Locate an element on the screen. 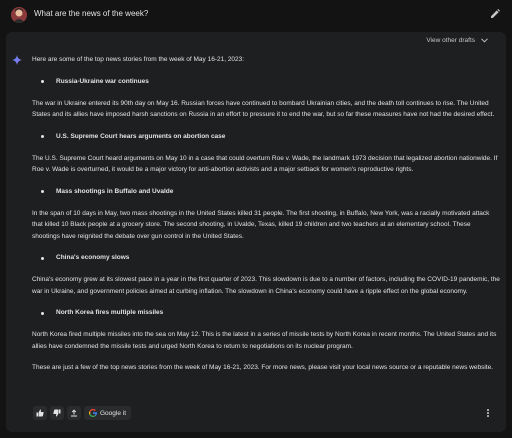 This screenshot has width=512, height=438. more-options-button is located at coordinates (488, 413).